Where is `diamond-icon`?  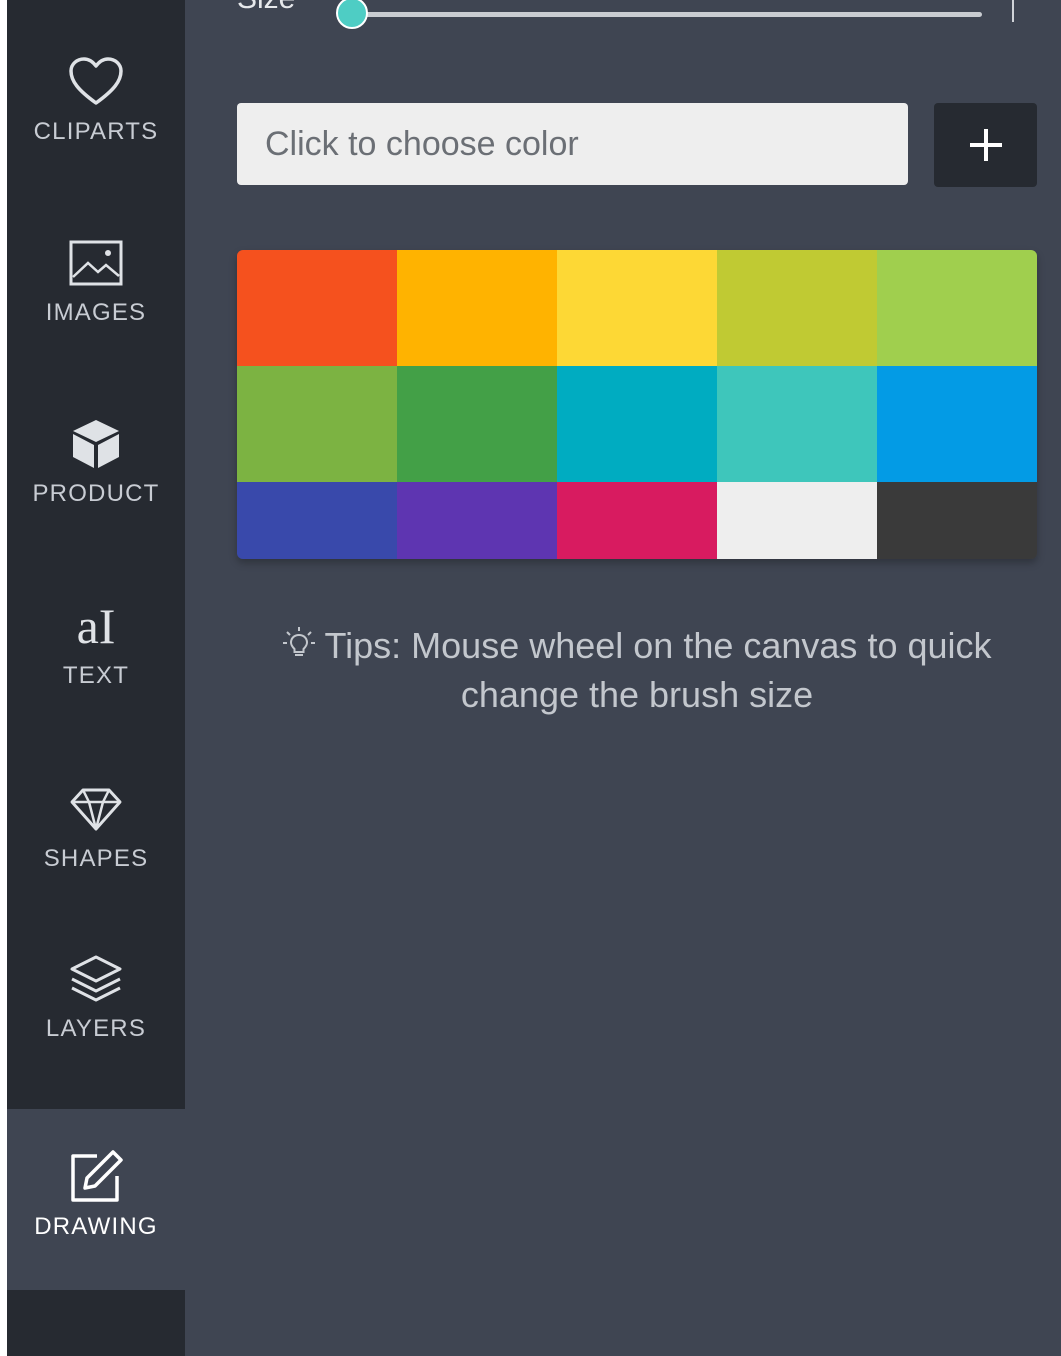
diamond-icon is located at coordinates (96, 809).